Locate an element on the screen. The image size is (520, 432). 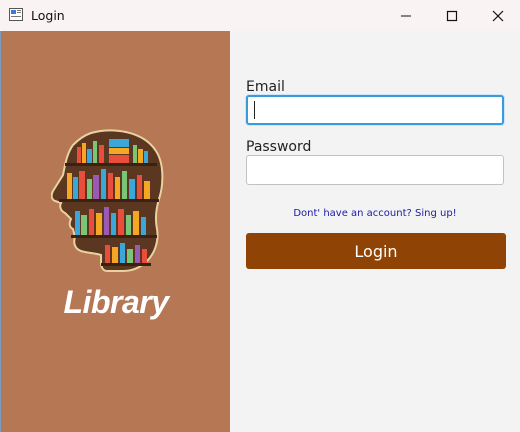
title-bar: Login is located at coordinates (260, 15).